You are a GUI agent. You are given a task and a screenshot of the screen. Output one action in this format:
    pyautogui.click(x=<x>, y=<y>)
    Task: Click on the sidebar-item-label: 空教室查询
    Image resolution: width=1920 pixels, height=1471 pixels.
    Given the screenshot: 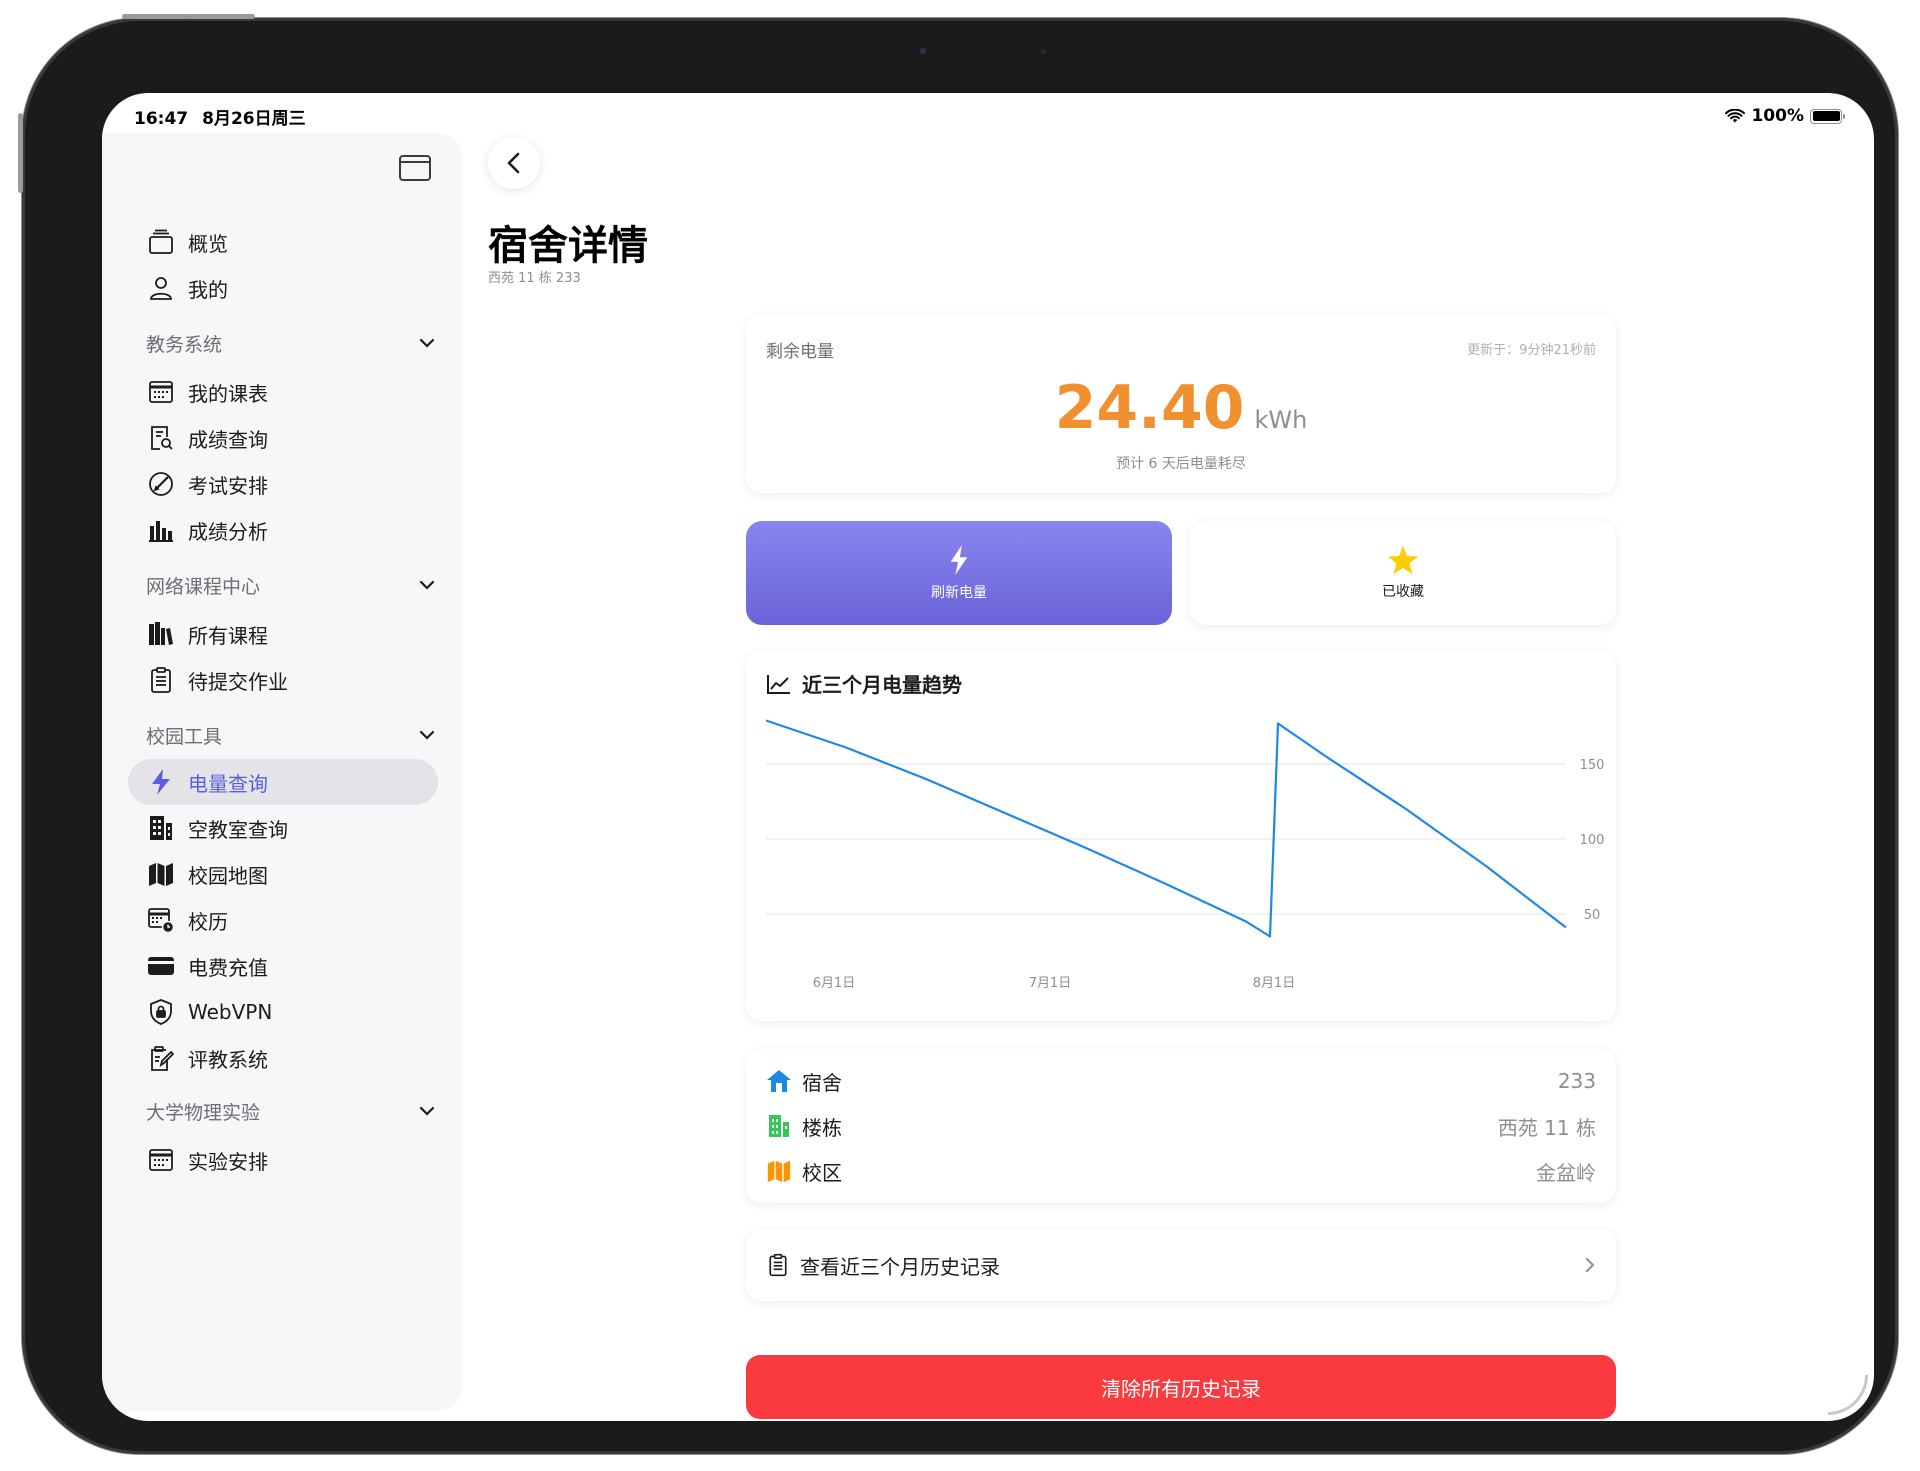 What is the action you would take?
    pyautogui.click(x=238, y=829)
    